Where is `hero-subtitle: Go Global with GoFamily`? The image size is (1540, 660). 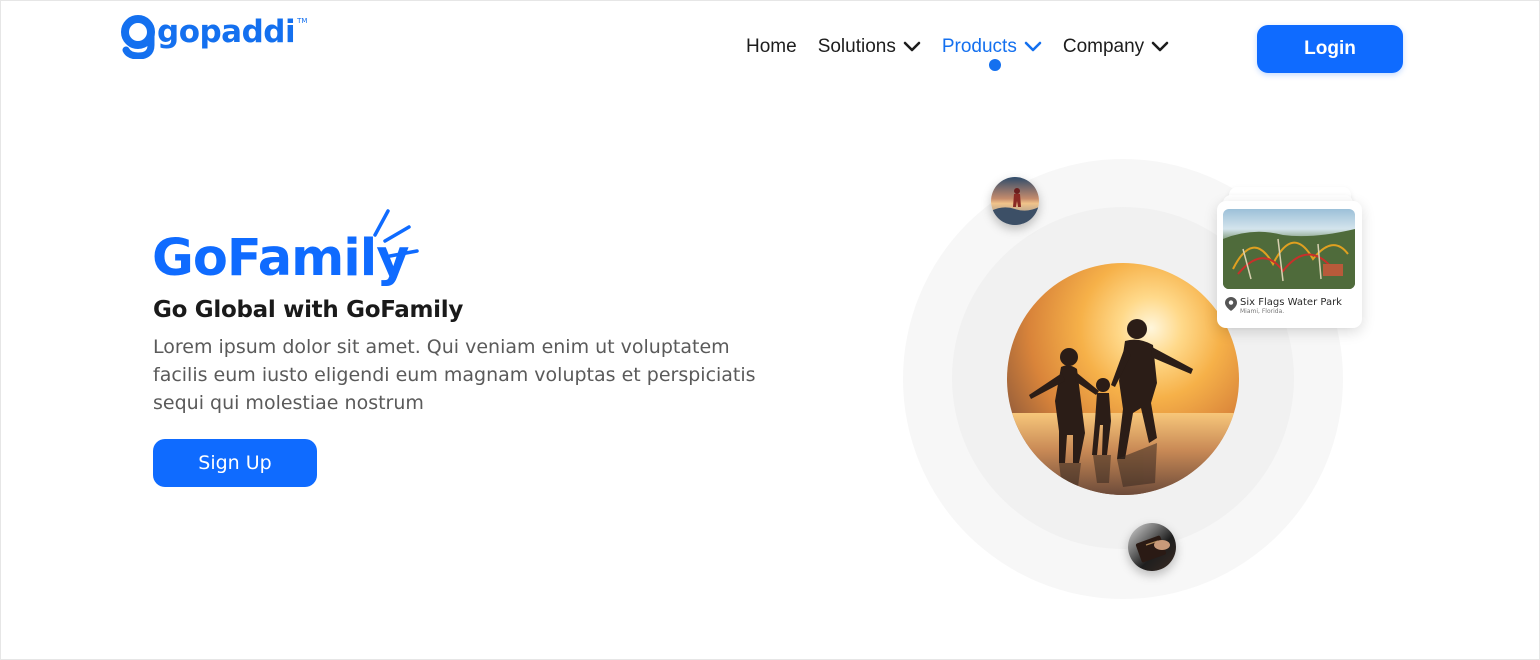
hero-subtitle: Go Global with GoFamily is located at coordinates (308, 310).